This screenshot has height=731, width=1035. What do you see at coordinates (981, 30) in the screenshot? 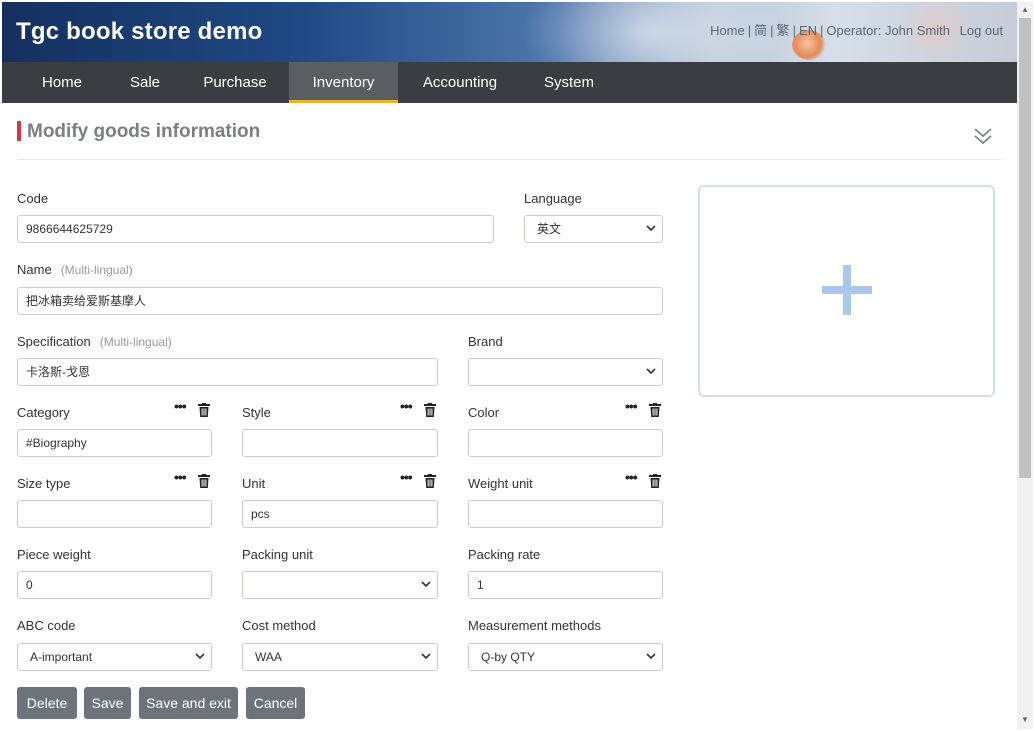
I see `logout-link: Log out` at bounding box center [981, 30].